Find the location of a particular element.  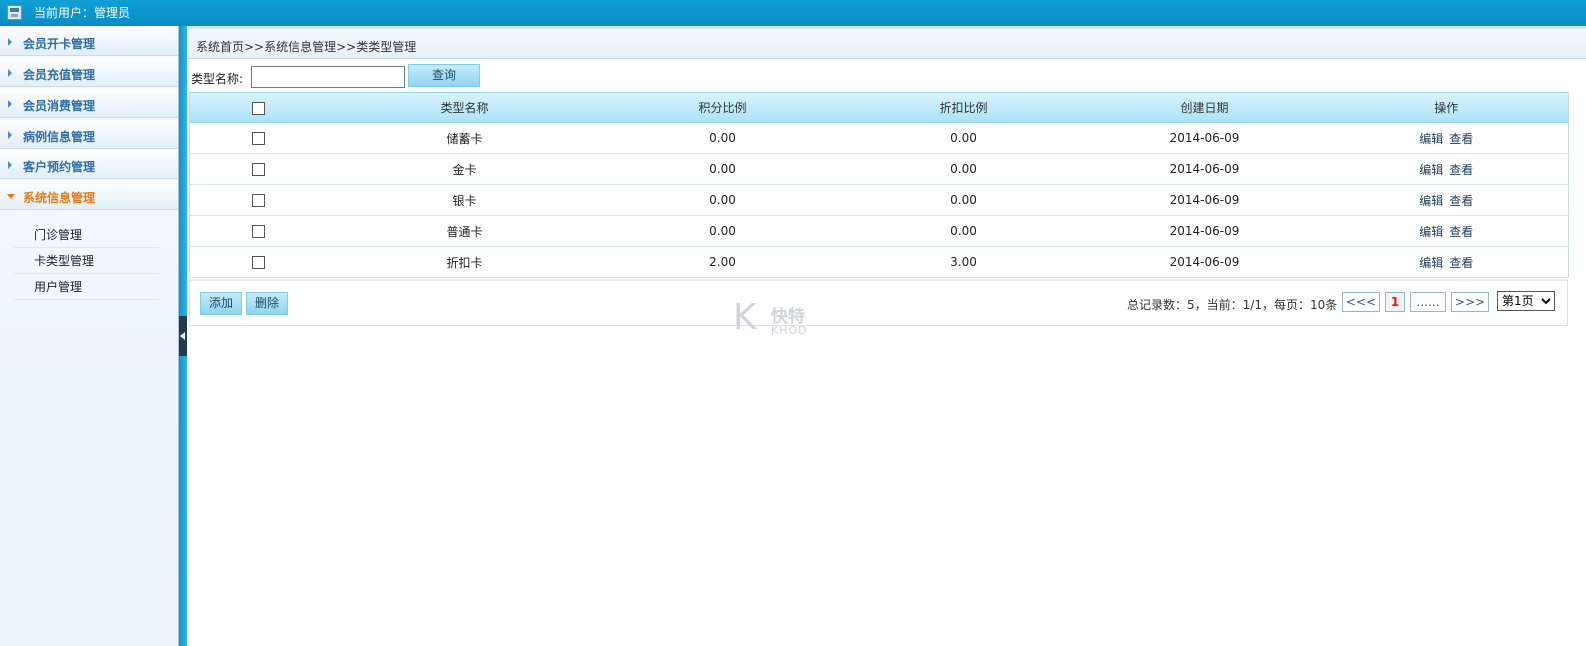

submenu-item-users: 用户管理 is located at coordinates (86, 287).